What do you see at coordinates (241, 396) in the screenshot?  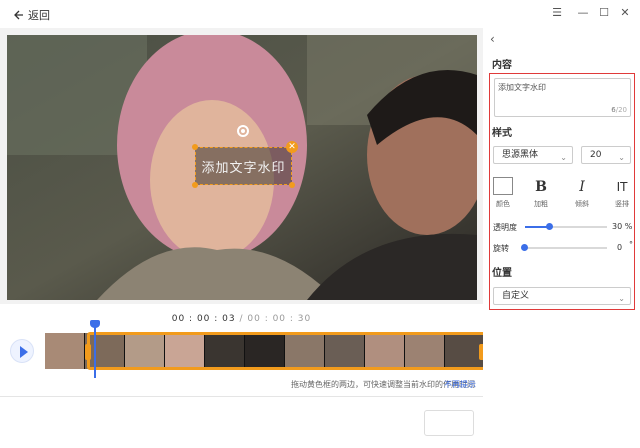 I see `divider` at bounding box center [241, 396].